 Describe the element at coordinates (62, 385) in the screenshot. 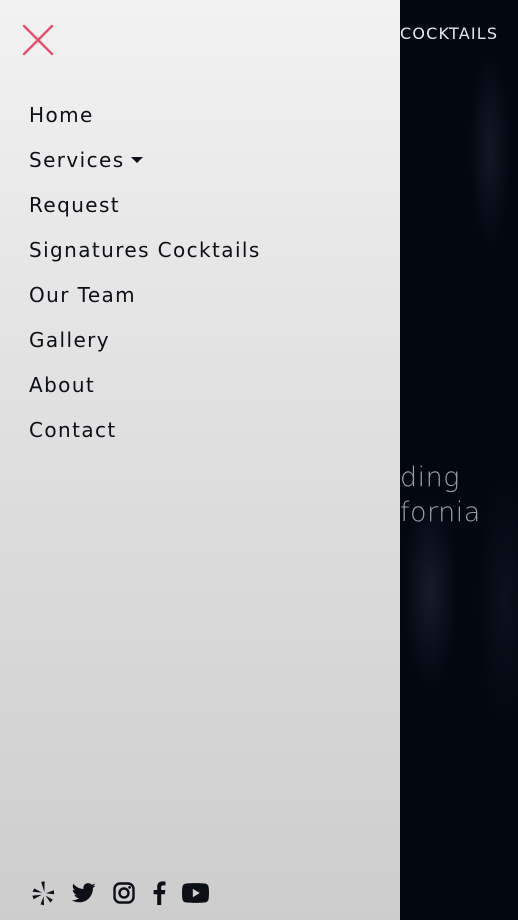

I see `menu-item-label: About` at that location.